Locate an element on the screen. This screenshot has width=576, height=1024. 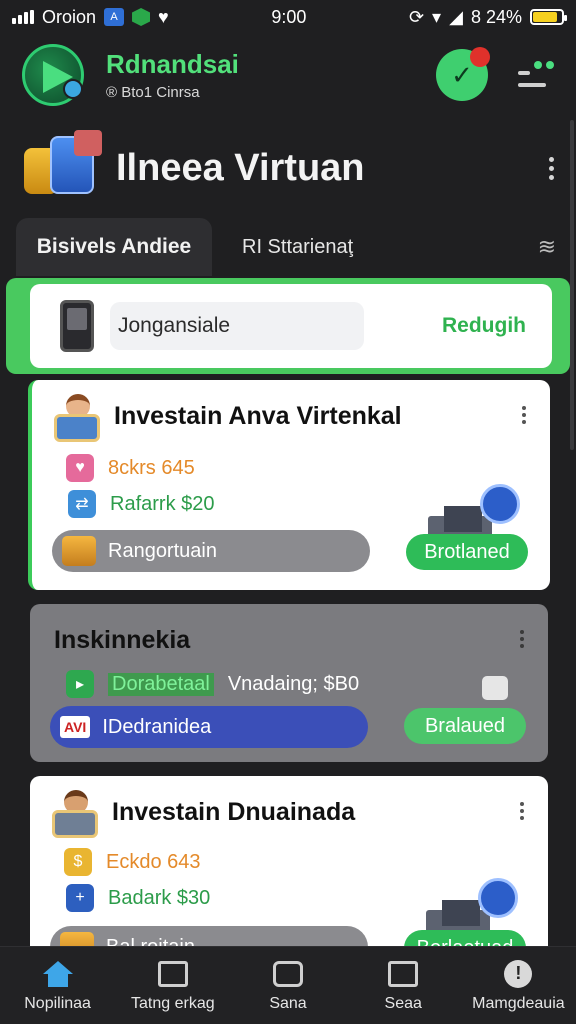
menu-button is located at coordinates (536, 75).